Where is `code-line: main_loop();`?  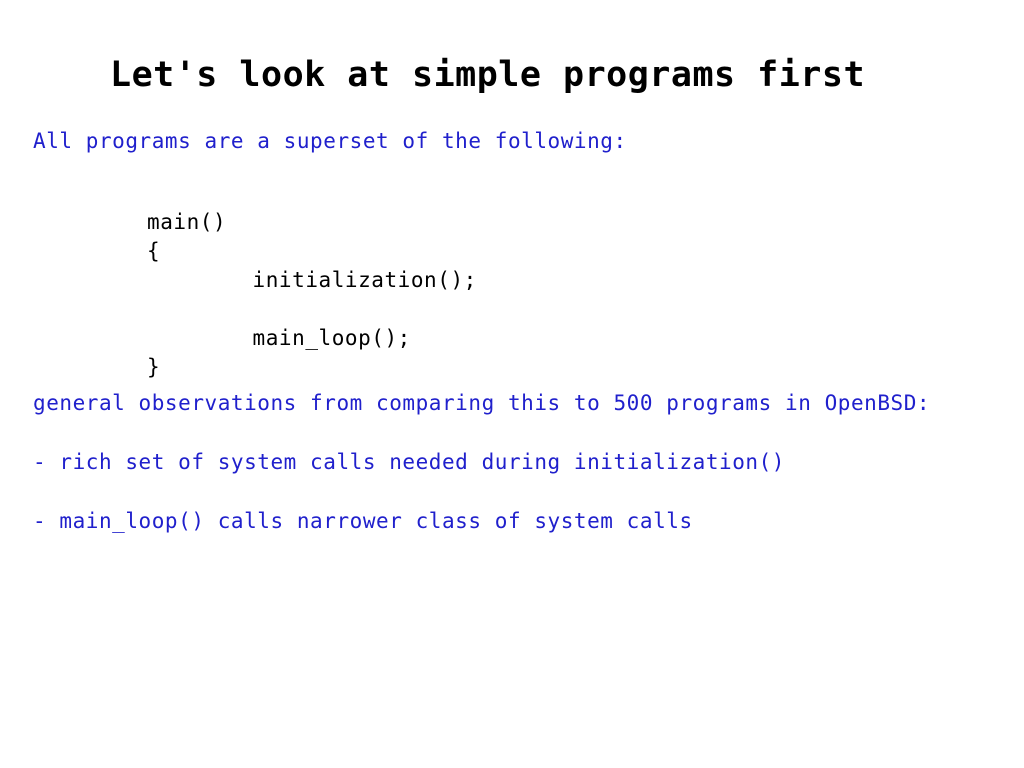 code-line: main_loop(); is located at coordinates (279, 338).